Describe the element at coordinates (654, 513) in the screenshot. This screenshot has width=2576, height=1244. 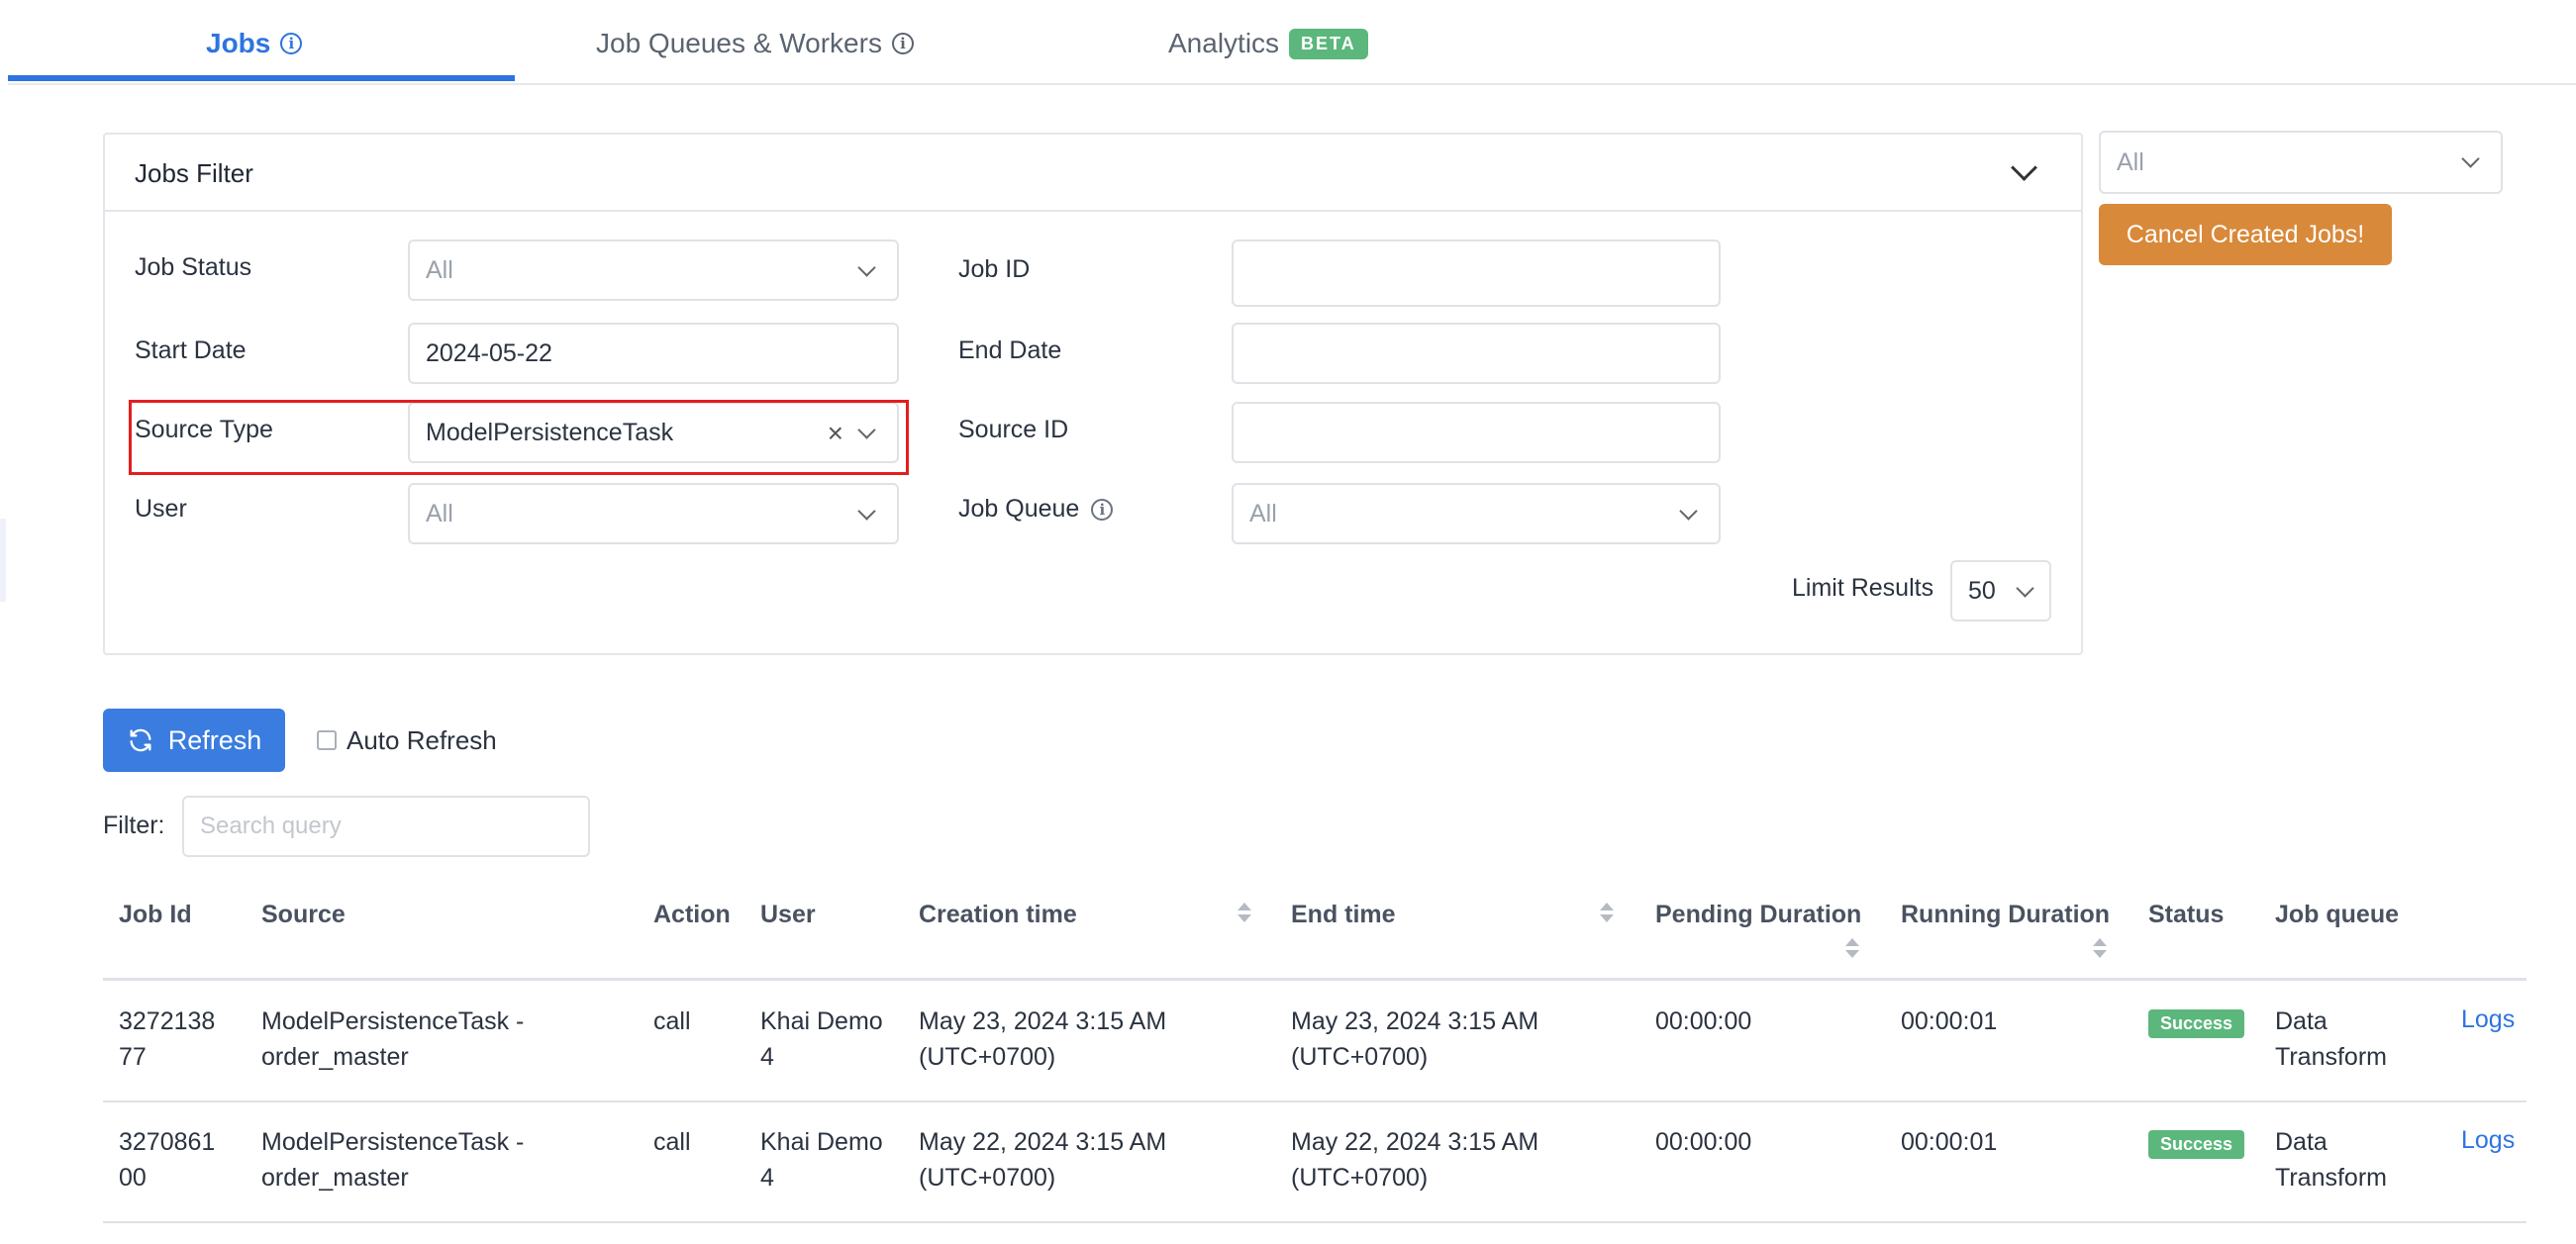
I see `user-select: All` at that location.